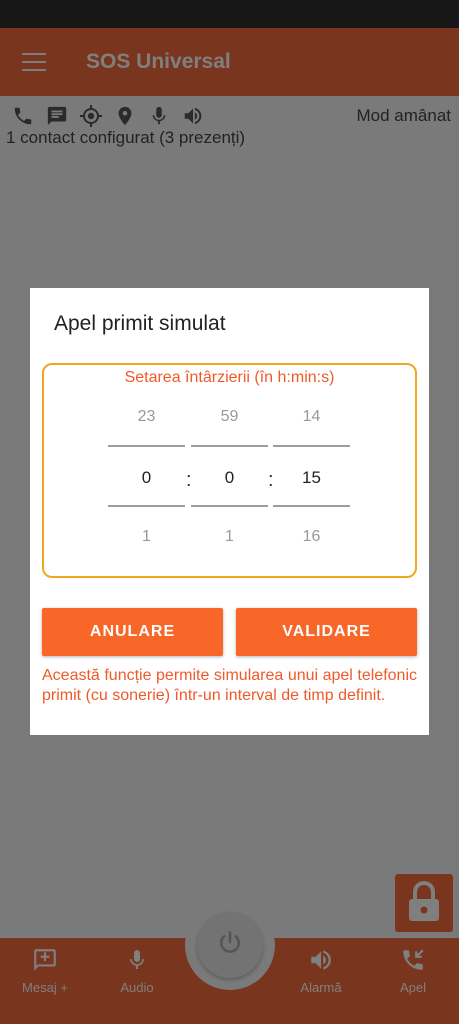 The image size is (459, 1024). I want to click on seconds-value: 15, so click(311, 478).